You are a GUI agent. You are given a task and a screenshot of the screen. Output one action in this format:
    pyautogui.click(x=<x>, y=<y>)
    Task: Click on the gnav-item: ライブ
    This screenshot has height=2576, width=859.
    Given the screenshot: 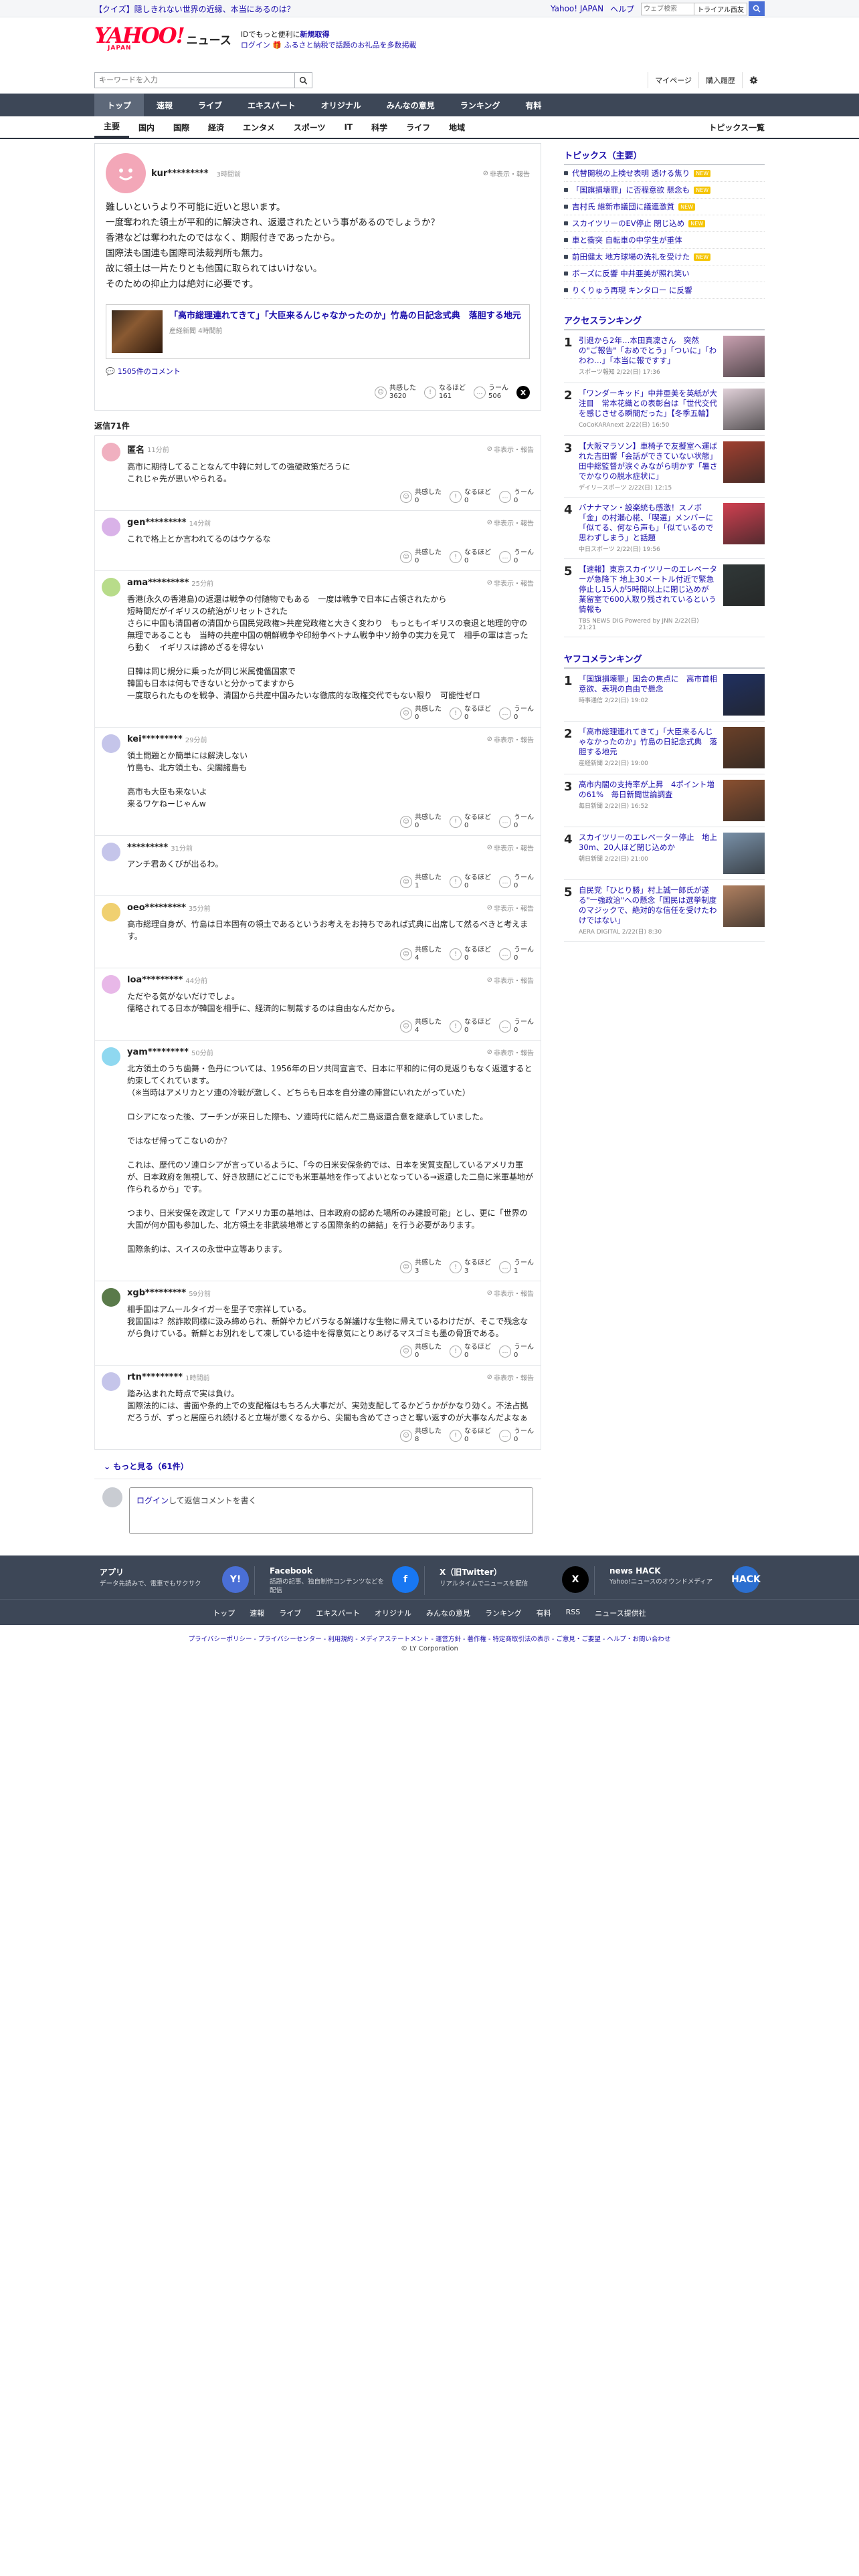 What is the action you would take?
    pyautogui.click(x=210, y=105)
    